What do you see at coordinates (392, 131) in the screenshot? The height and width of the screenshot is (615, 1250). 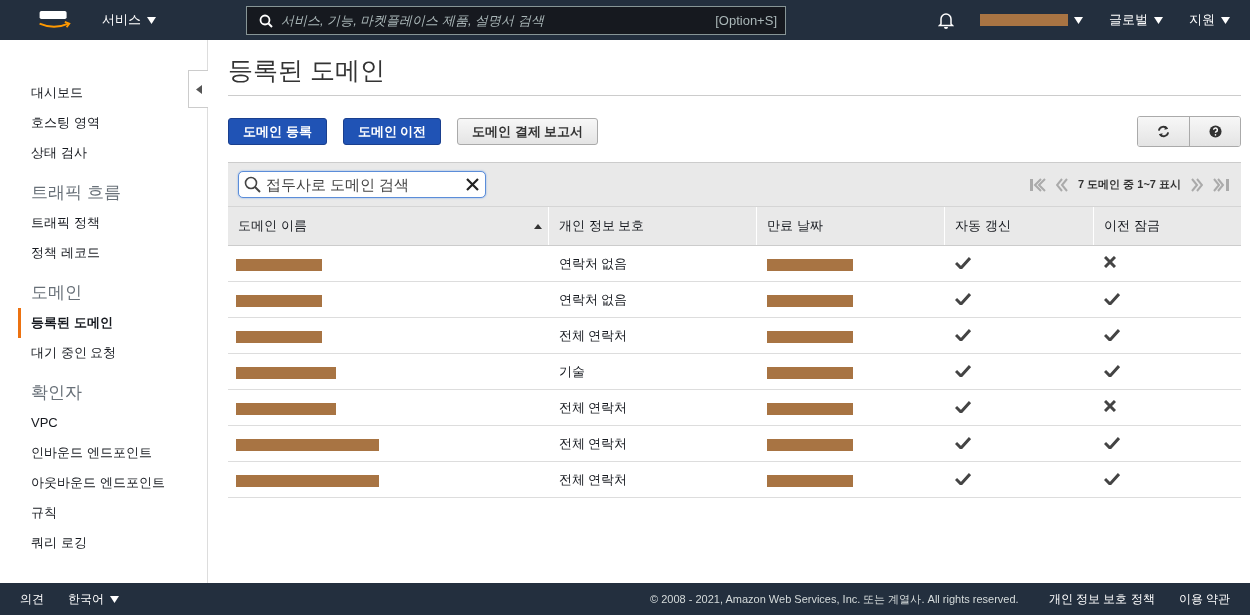 I see `action-button: 도메인 이전` at bounding box center [392, 131].